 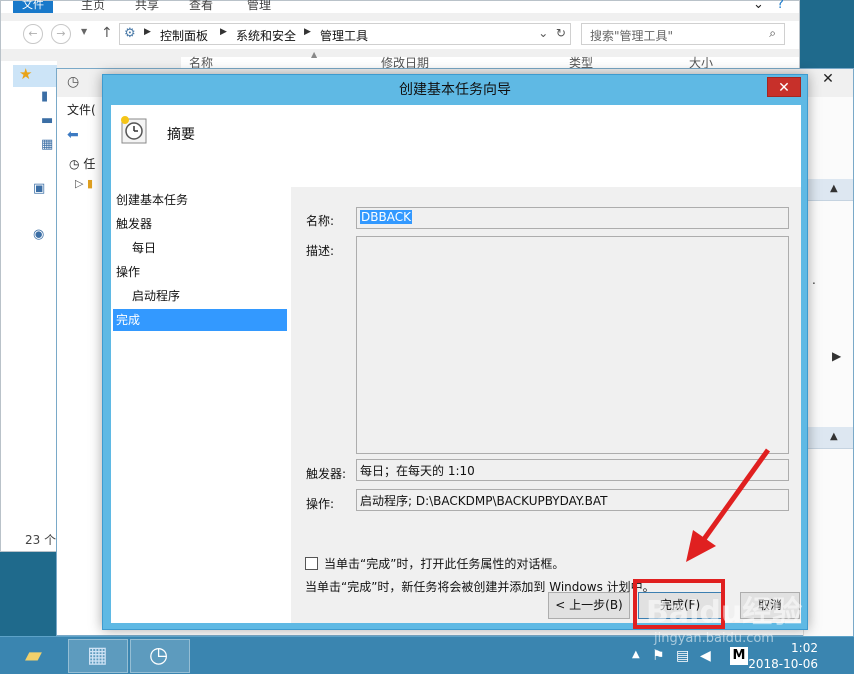 What do you see at coordinates (33, 34) in the screenshot?
I see `back-arrow-icon: ←` at bounding box center [33, 34].